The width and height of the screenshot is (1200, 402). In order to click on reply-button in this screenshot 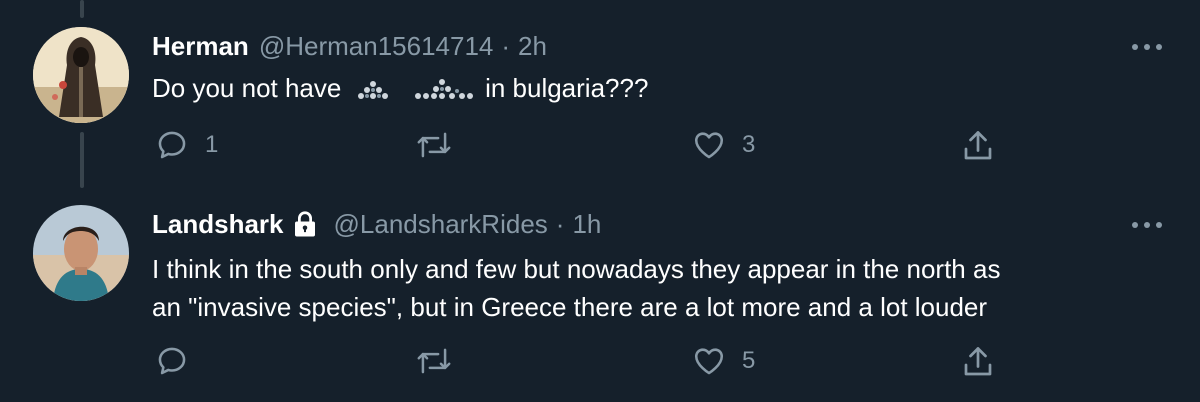, I will do `click(180, 361)`.